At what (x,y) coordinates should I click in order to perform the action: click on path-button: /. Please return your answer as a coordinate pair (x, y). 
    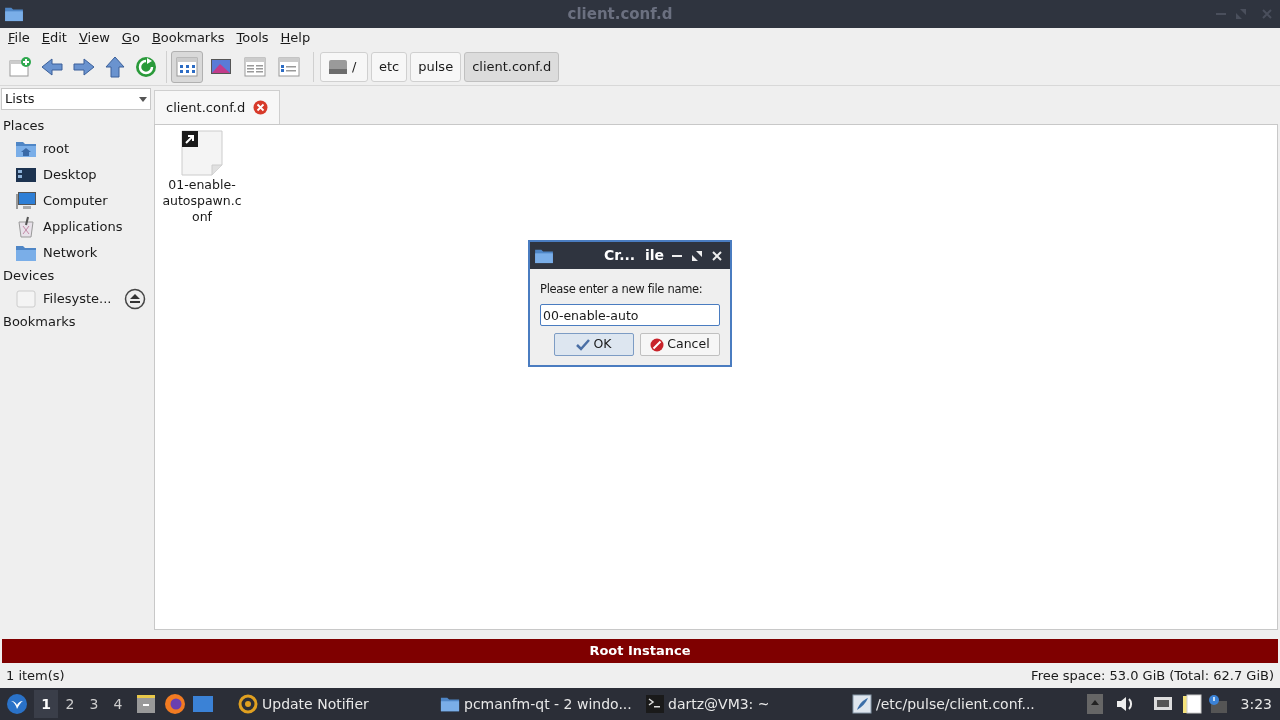
    Looking at the image, I should click on (344, 66).